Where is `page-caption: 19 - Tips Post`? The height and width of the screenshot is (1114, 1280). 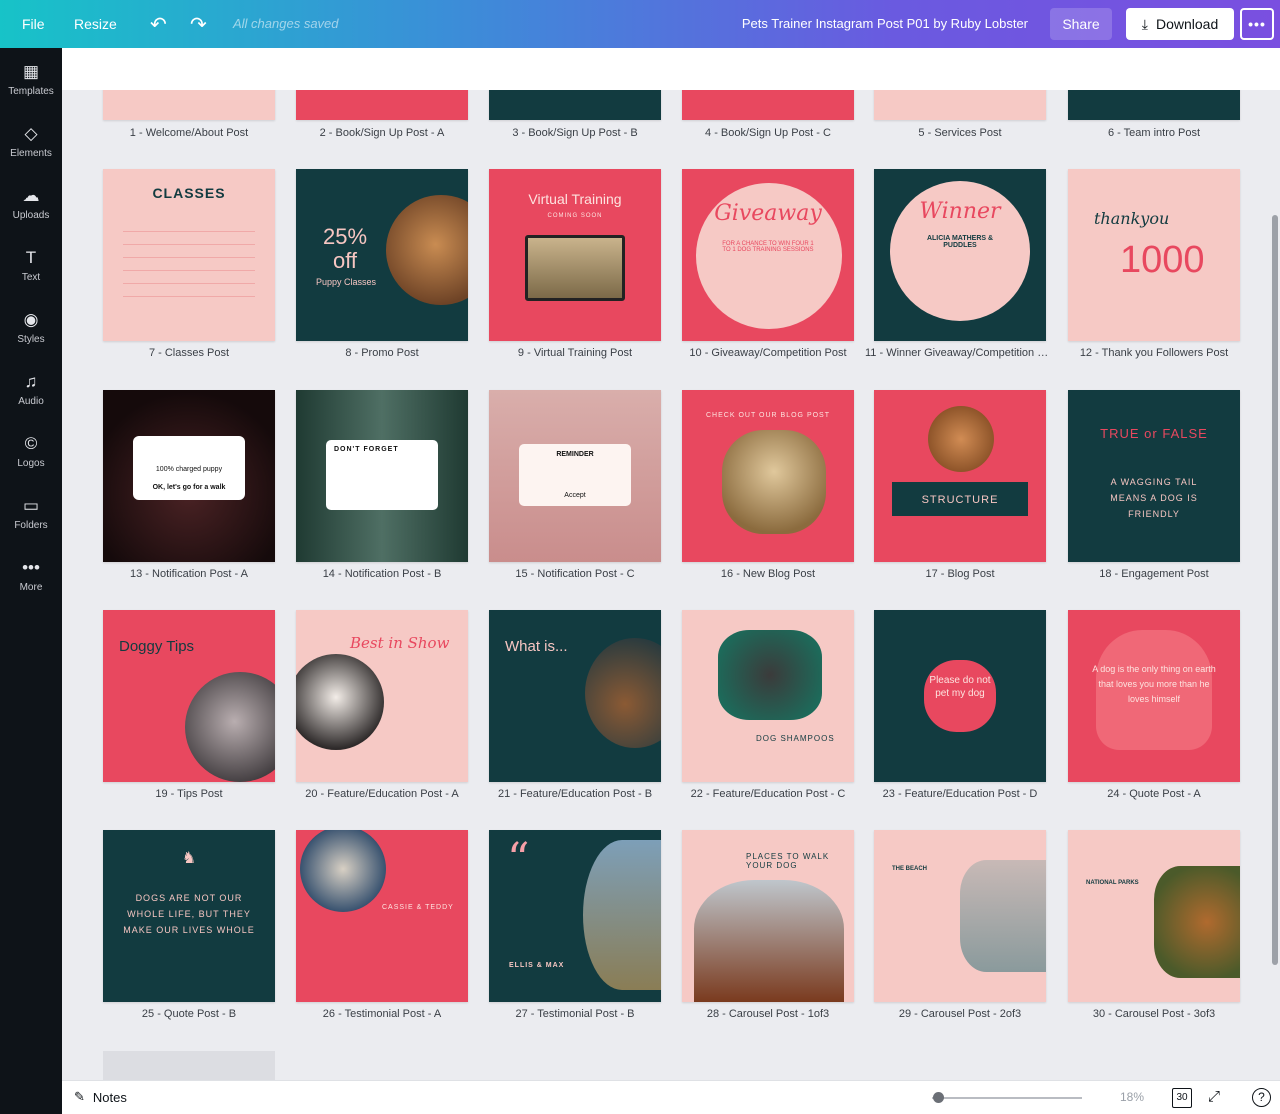 page-caption: 19 - Tips Post is located at coordinates (189, 794).